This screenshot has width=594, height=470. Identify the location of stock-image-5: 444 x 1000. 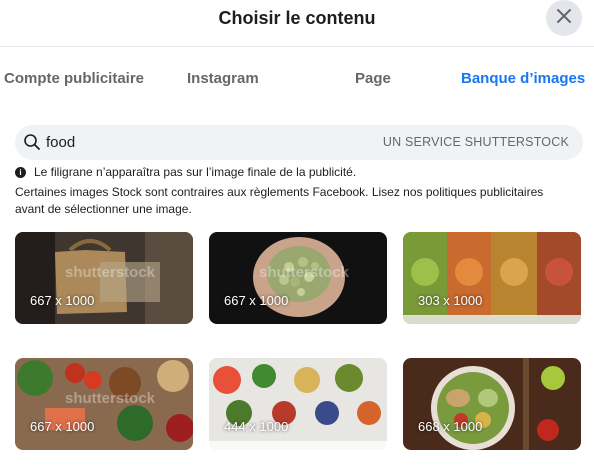
(298, 404).